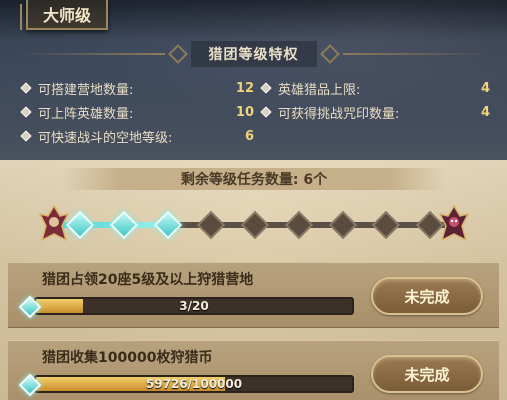 The height and width of the screenshot is (400, 507). I want to click on benefit-value: 12, so click(244, 88).